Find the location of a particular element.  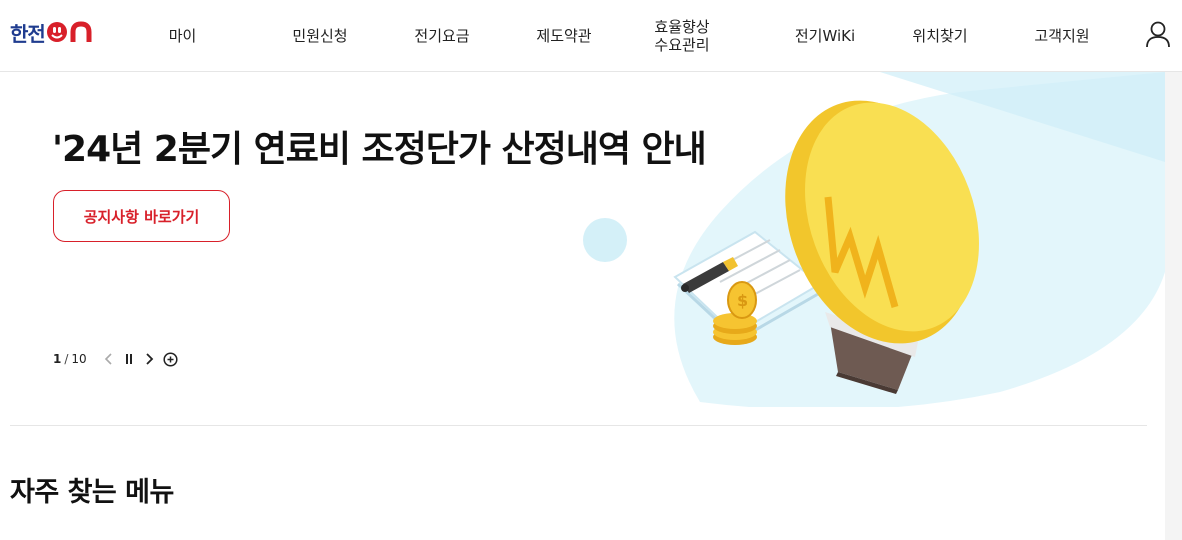

nav-efficiency-label-line1: 효율향상 is located at coordinates (682, 26).